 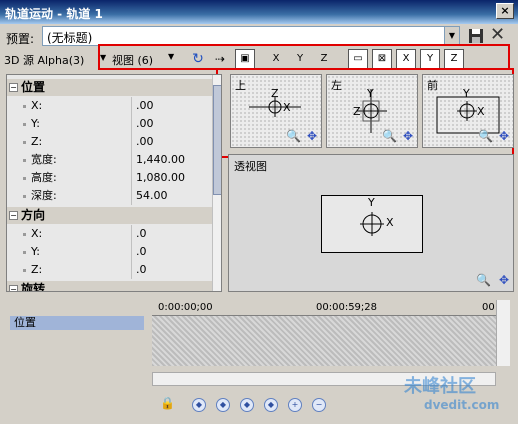 What do you see at coordinates (199, 405) in the screenshot?
I see `first-keyframe-icon: ◆` at bounding box center [199, 405].